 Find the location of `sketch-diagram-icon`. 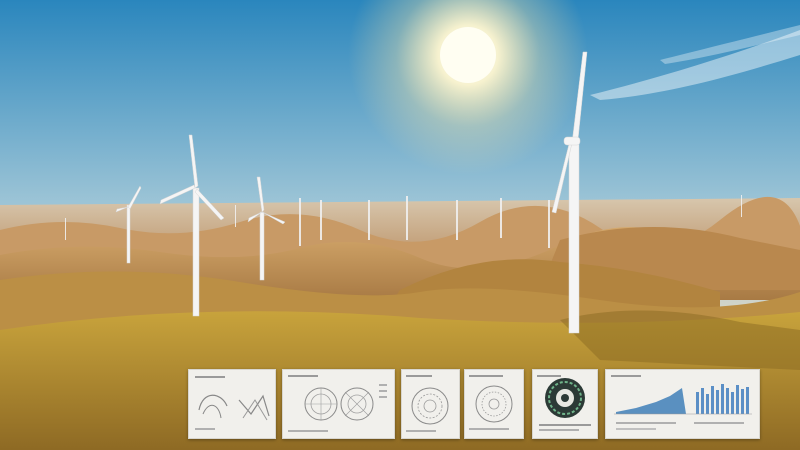

sketch-diagram-icon is located at coordinates (232, 403).